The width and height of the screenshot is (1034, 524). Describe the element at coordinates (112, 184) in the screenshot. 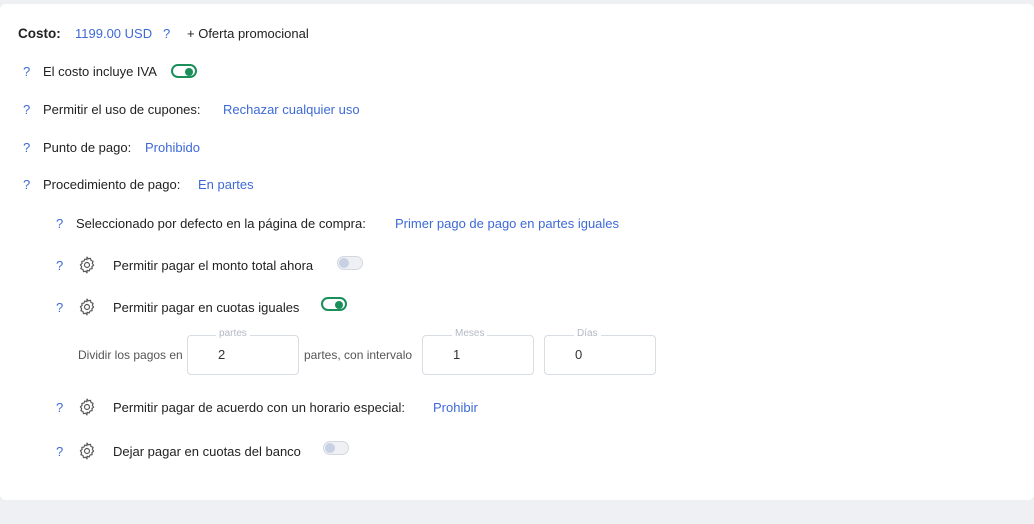

I see `procedure-label: Procedimiento de pago:` at that location.